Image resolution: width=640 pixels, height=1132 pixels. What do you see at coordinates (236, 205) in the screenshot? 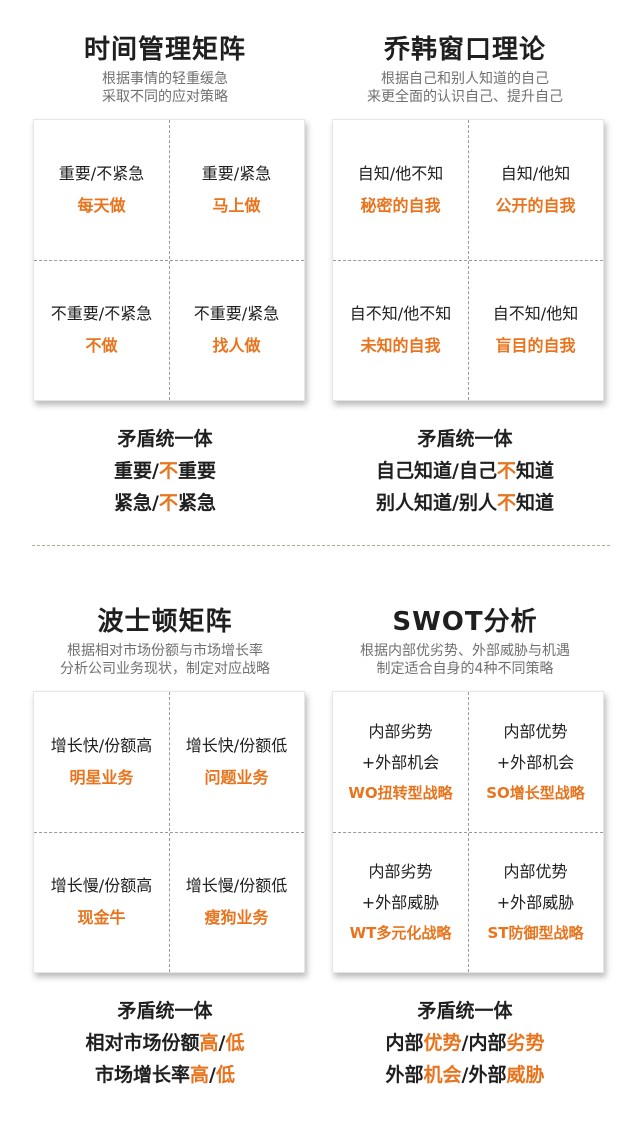
I see `cell-strategy: 马上做` at bounding box center [236, 205].